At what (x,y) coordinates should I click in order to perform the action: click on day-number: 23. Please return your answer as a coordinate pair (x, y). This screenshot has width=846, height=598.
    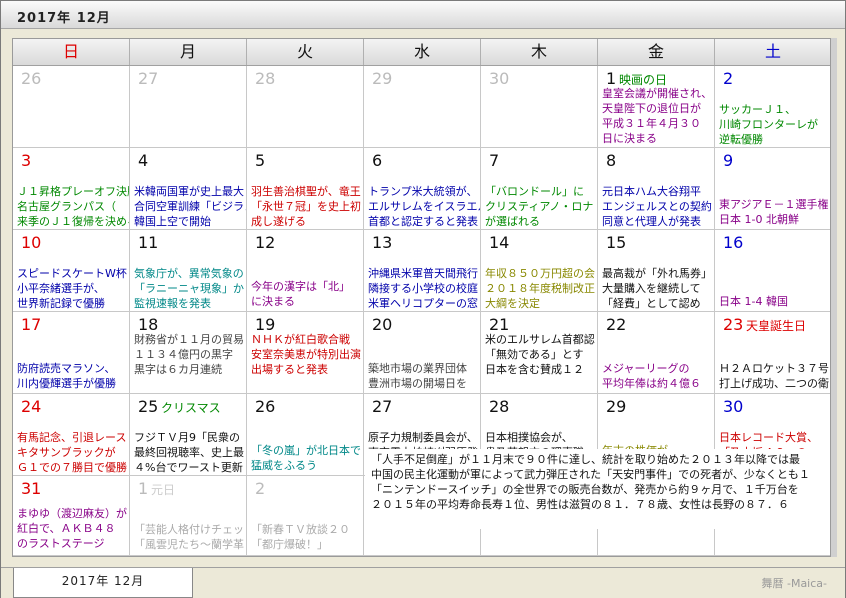
    Looking at the image, I should click on (733, 324).